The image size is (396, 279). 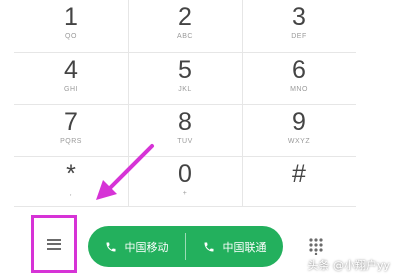 I want to click on key-8: 8 TUV, so click(x=185, y=130).